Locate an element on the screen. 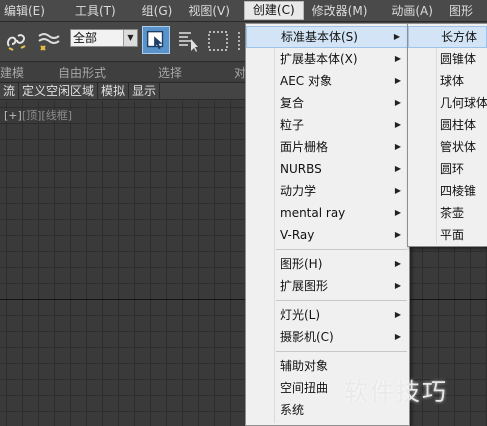 The height and width of the screenshot is (426, 487). menu-graph: 图形 is located at coordinates (461, 11).